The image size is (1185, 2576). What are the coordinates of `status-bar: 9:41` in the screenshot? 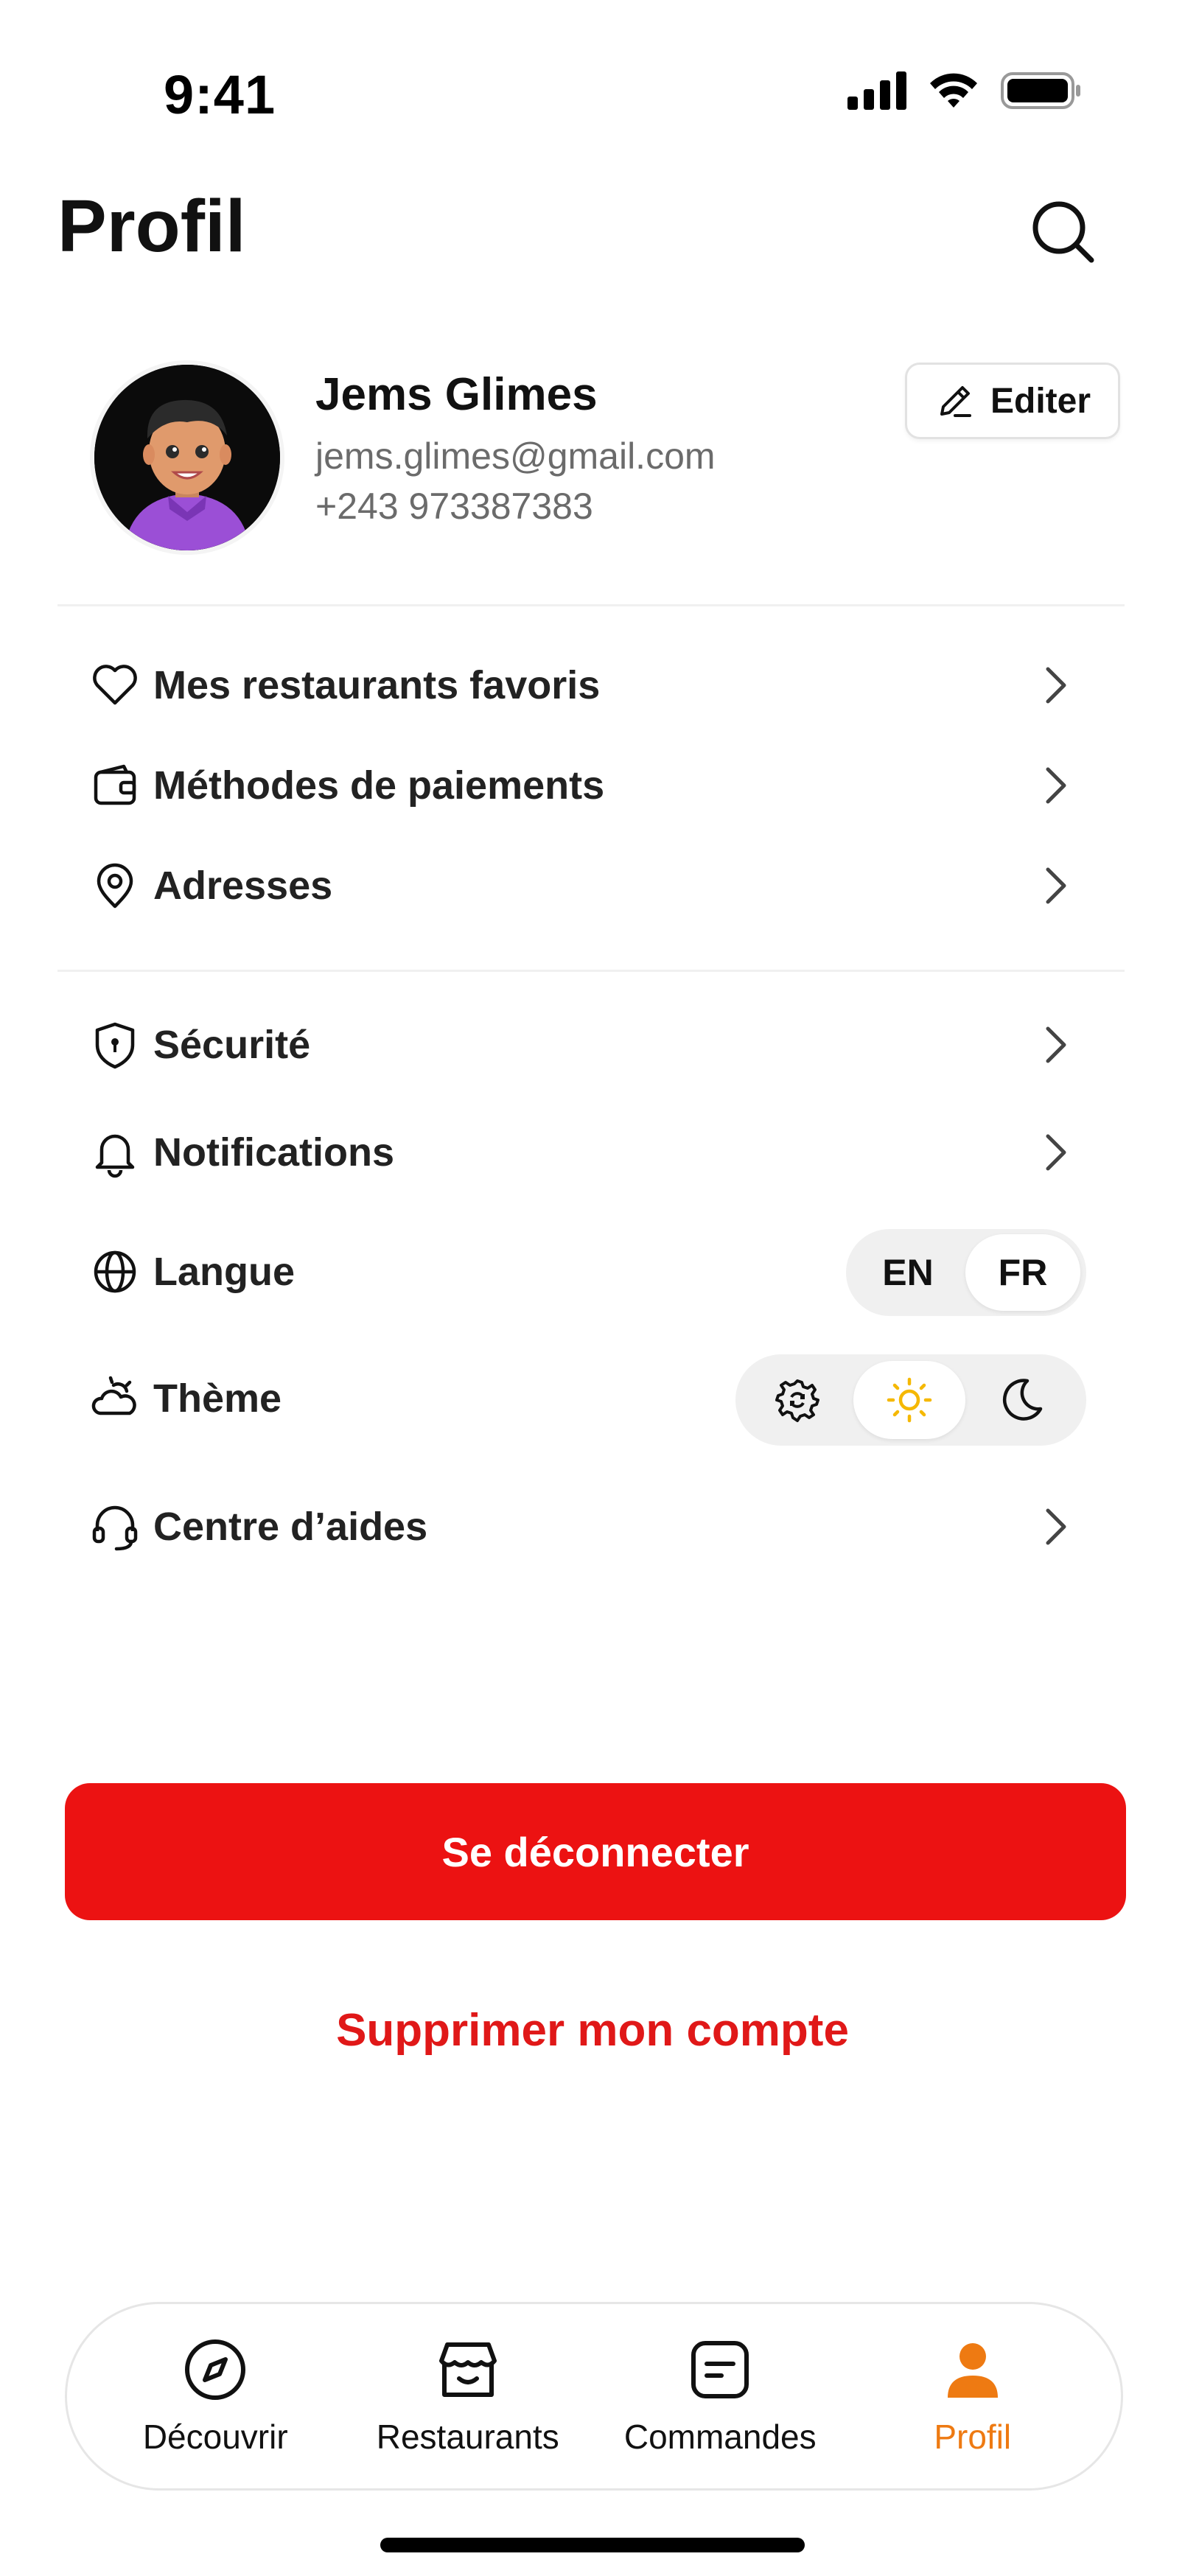 It's located at (592, 73).